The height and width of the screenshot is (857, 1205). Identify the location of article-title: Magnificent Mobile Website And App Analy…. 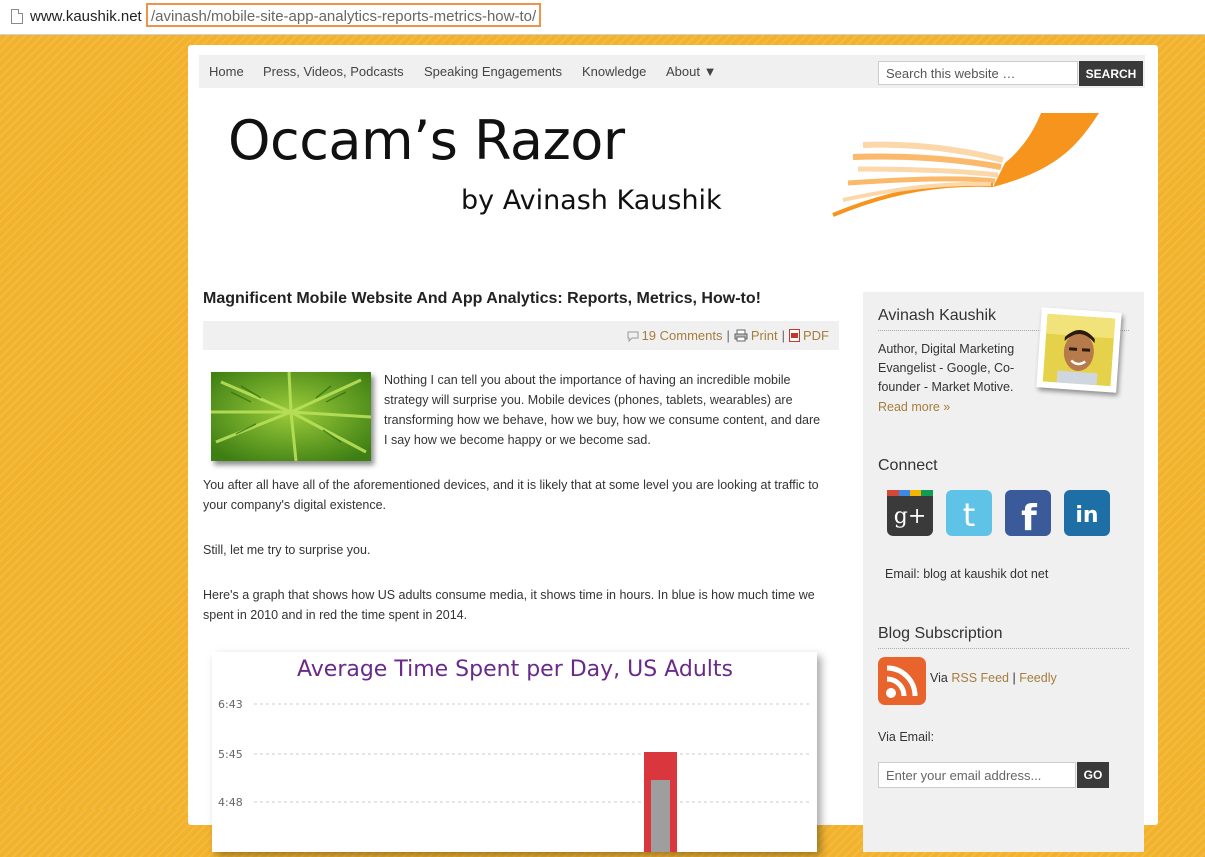
(482, 299).